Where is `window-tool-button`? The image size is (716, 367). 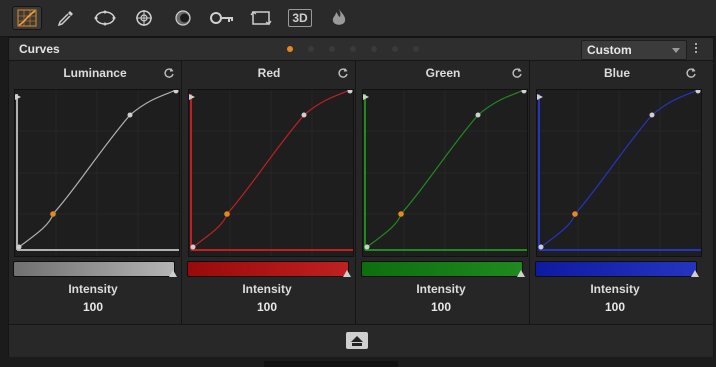
window-tool-button is located at coordinates (105, 18).